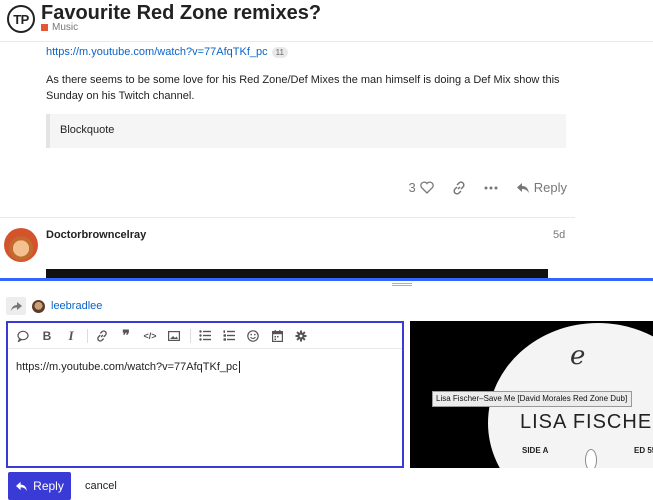 The image size is (653, 500). What do you see at coordinates (578, 356) in the screenshot?
I see `record-label-logo: ℯ` at bounding box center [578, 356].